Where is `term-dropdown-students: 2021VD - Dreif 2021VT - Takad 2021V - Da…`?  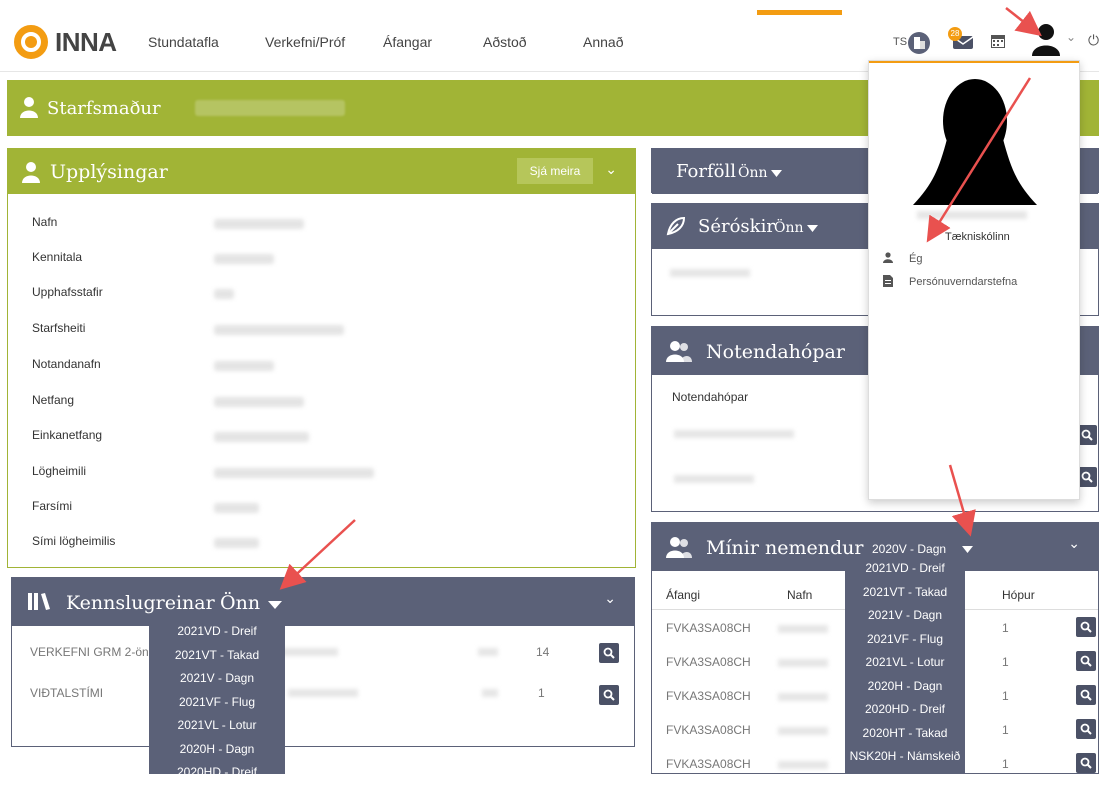
term-dropdown-students: 2021VD - Dreif 2021VT - Takad 2021V - Da… is located at coordinates (905, 665).